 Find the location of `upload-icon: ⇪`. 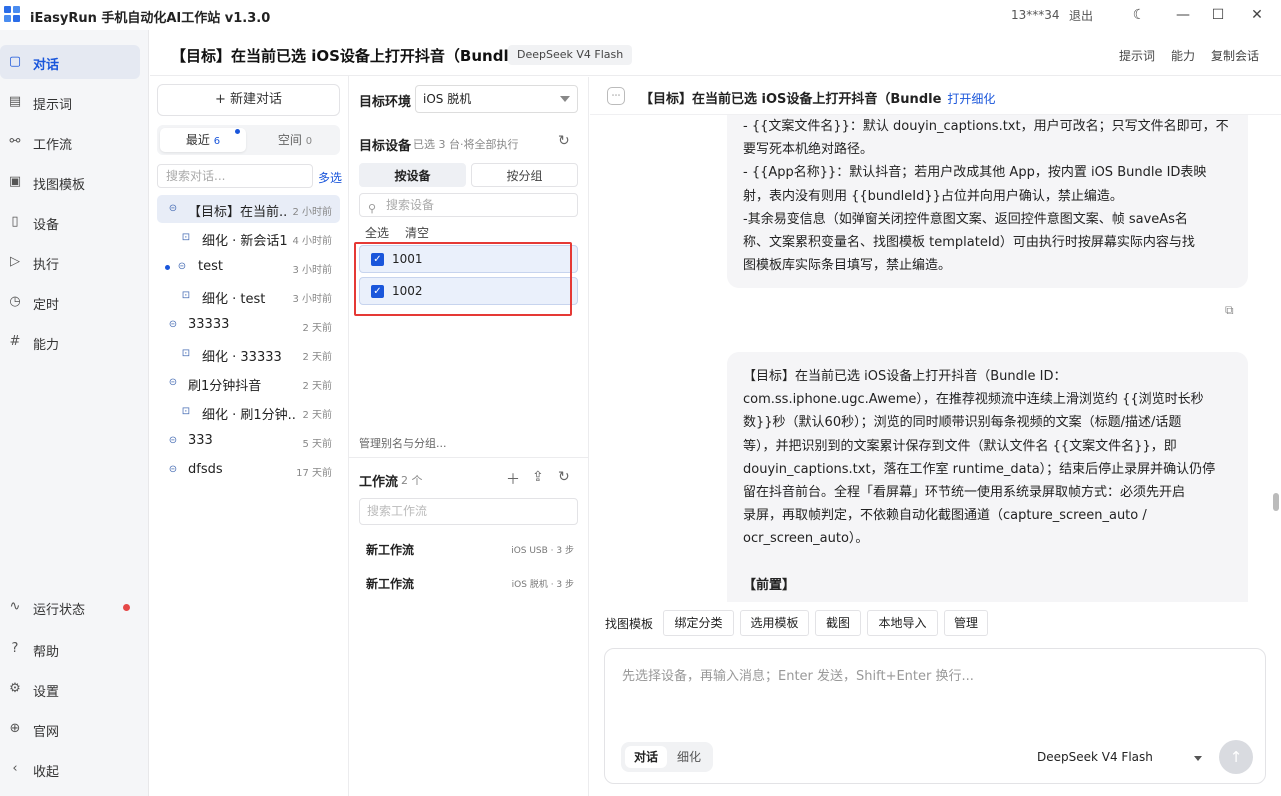

upload-icon: ⇪ is located at coordinates (538, 477).